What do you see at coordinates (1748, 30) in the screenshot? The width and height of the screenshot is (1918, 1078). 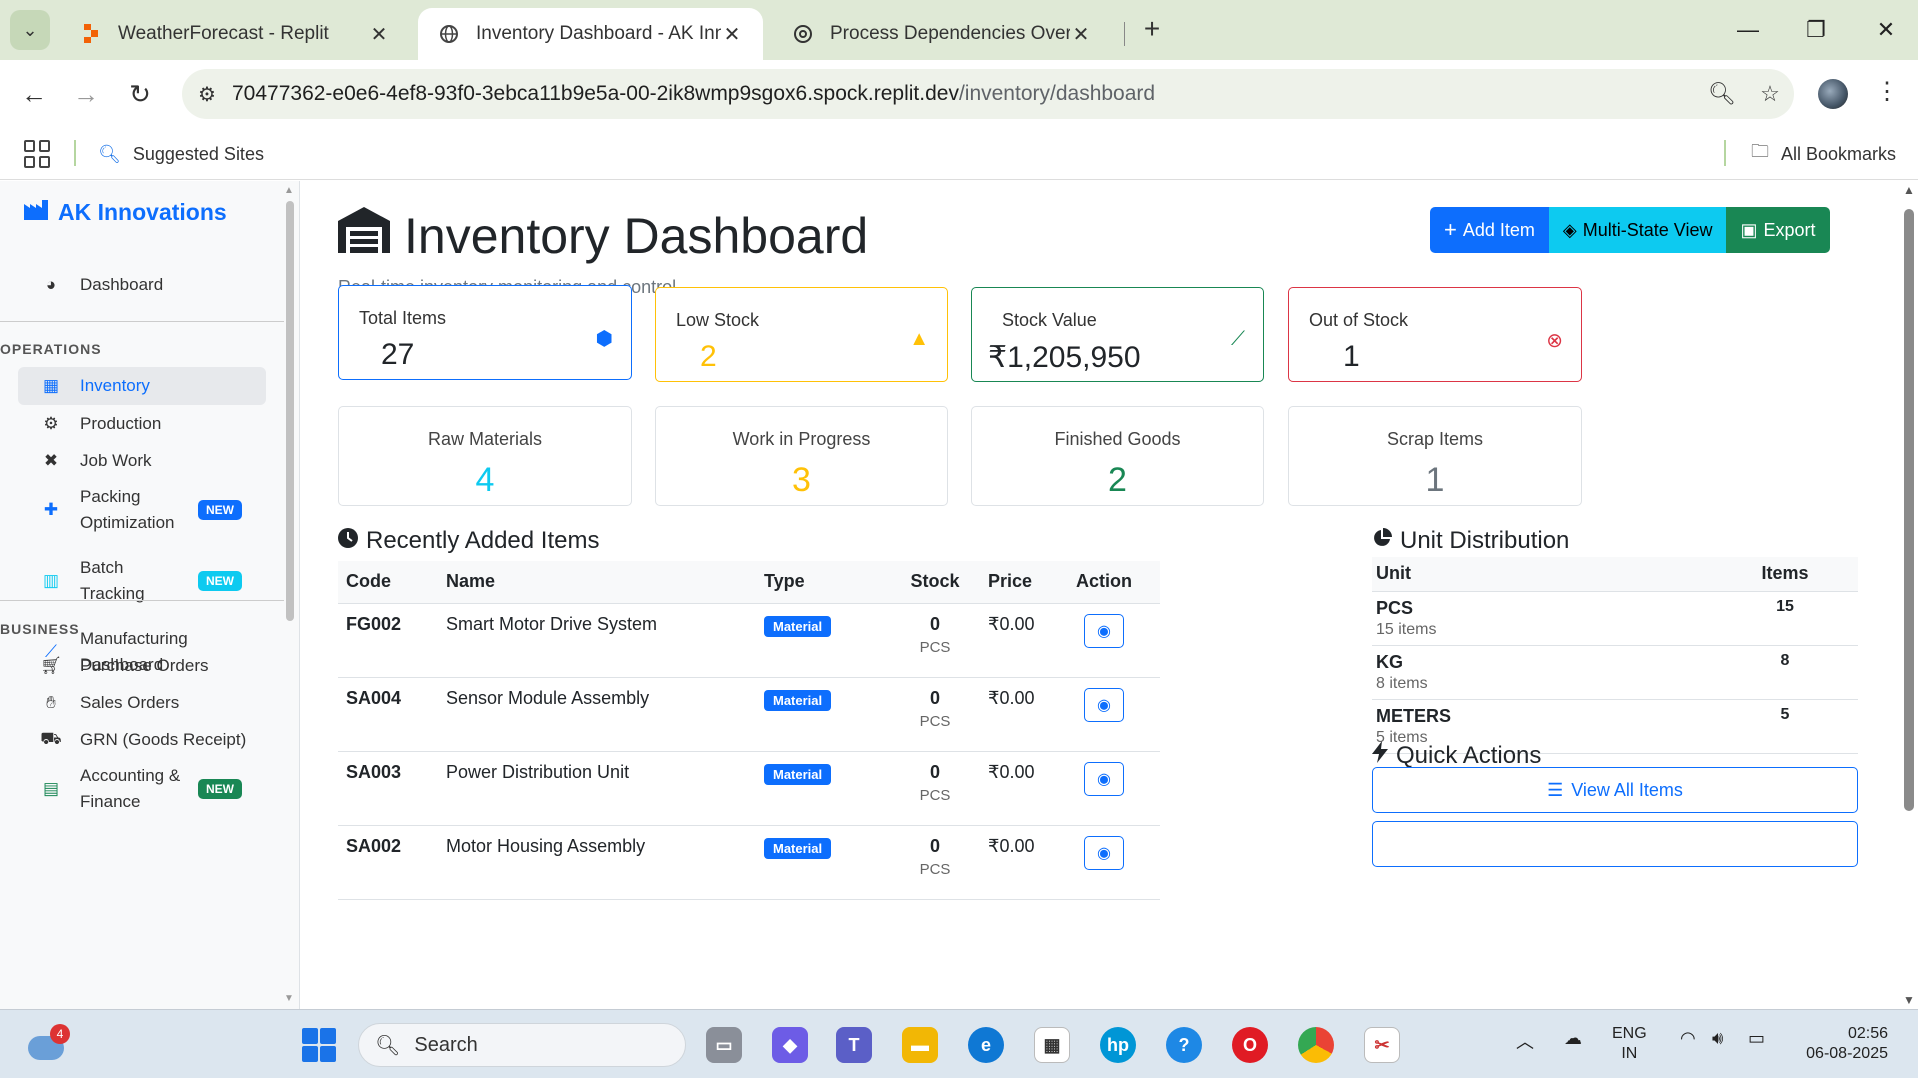 I see `minimize-button: —` at bounding box center [1748, 30].